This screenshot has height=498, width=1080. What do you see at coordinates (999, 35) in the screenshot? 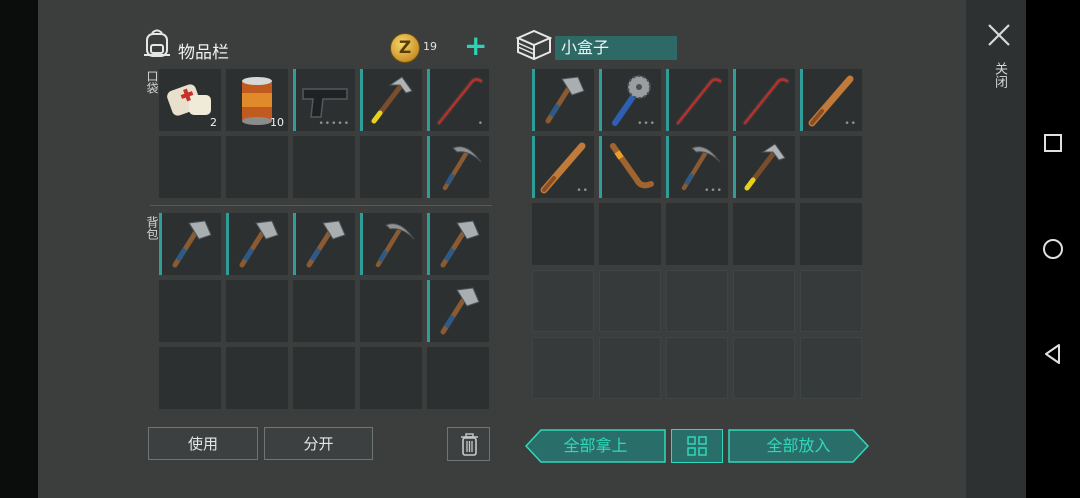
I see `close-icon` at bounding box center [999, 35].